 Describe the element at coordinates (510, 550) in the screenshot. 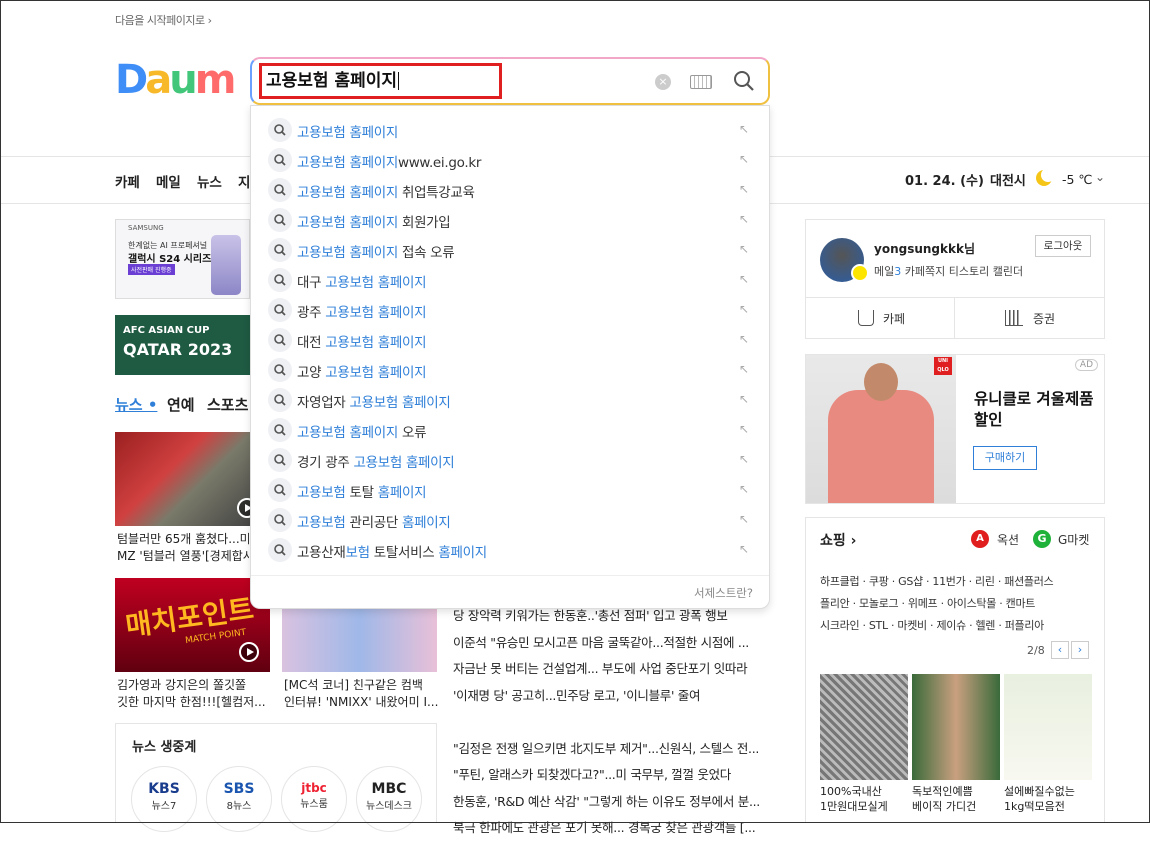

I see `suggestion-item: 고용산재보험 토탈서비스 홈페이지 ↖` at that location.